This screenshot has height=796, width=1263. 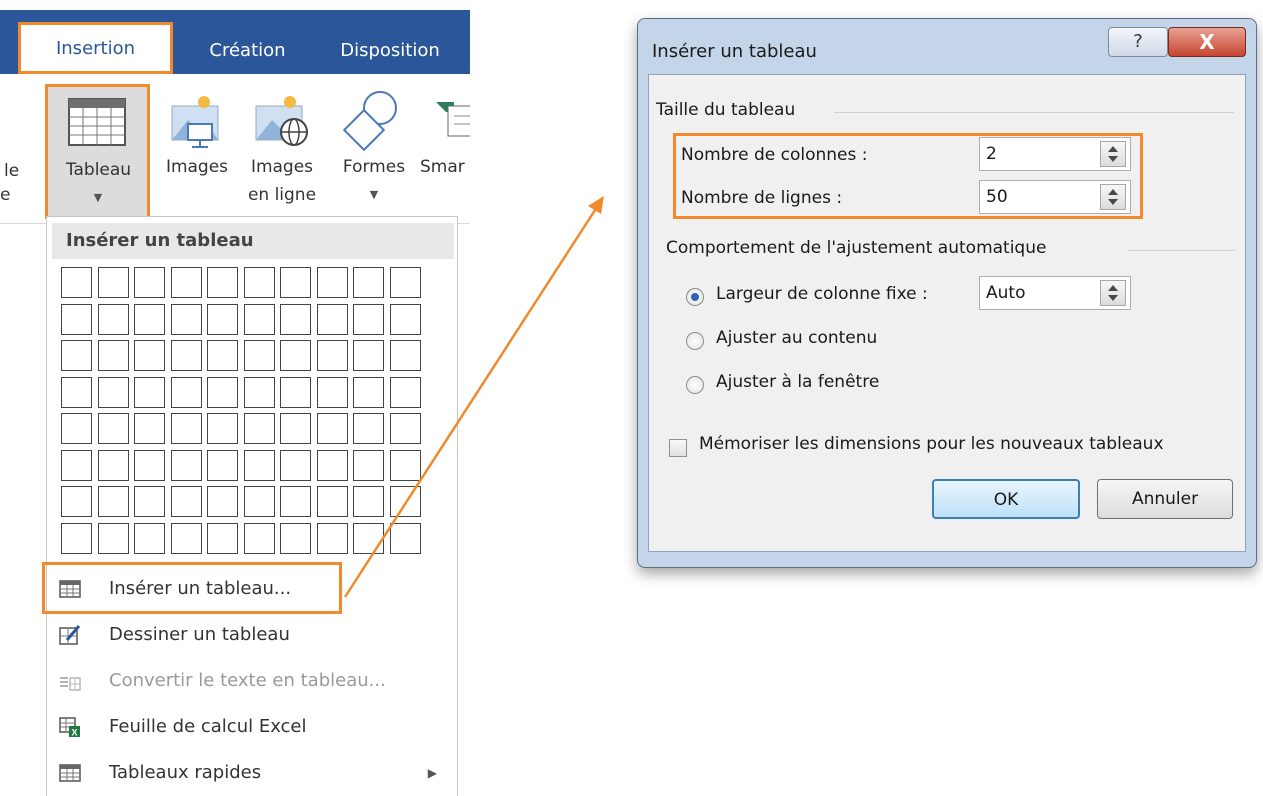 What do you see at coordinates (678, 448) in the screenshot?
I see `remember-dimensions-checkbox` at bounding box center [678, 448].